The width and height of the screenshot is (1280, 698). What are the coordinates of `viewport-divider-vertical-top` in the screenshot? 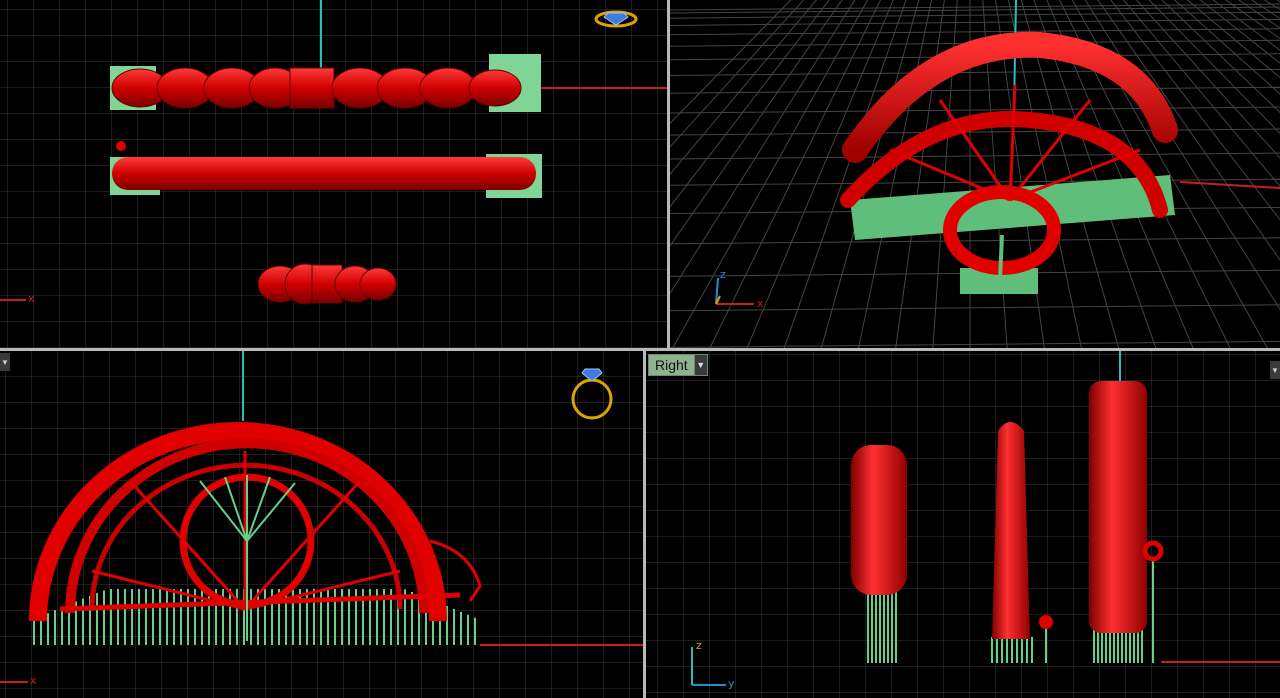 It's located at (668, 174).